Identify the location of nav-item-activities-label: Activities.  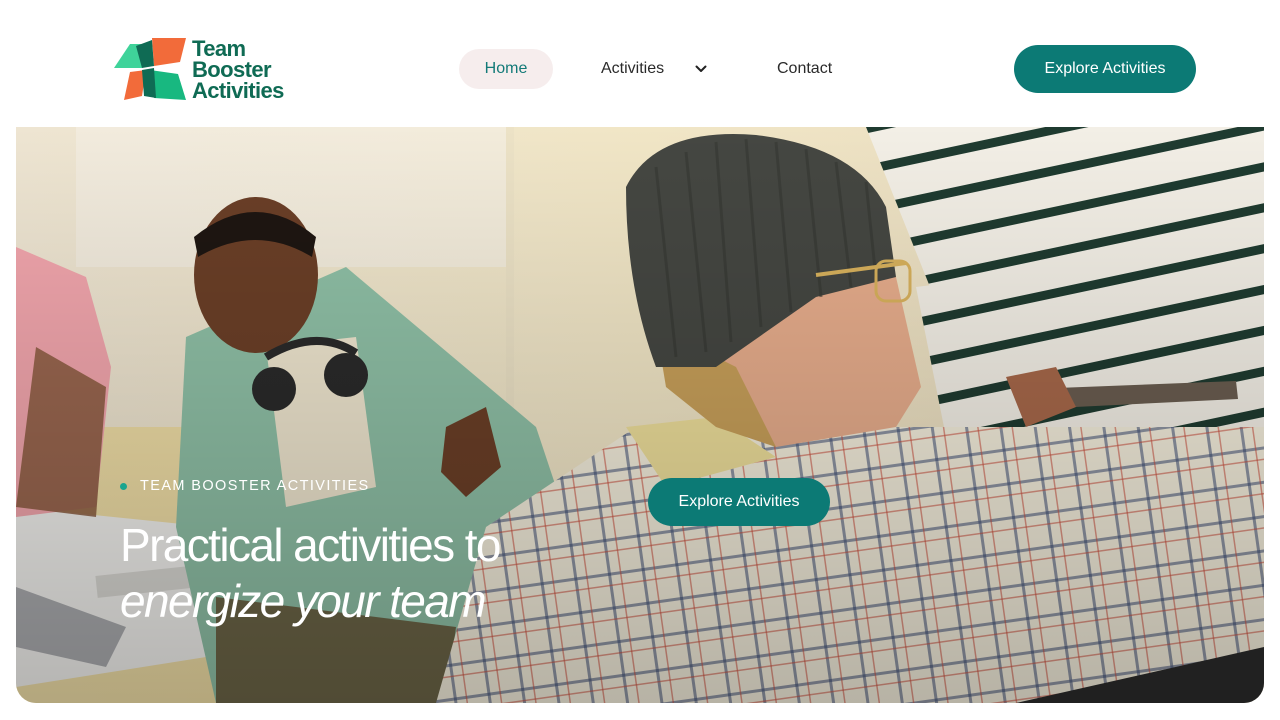
(633, 68).